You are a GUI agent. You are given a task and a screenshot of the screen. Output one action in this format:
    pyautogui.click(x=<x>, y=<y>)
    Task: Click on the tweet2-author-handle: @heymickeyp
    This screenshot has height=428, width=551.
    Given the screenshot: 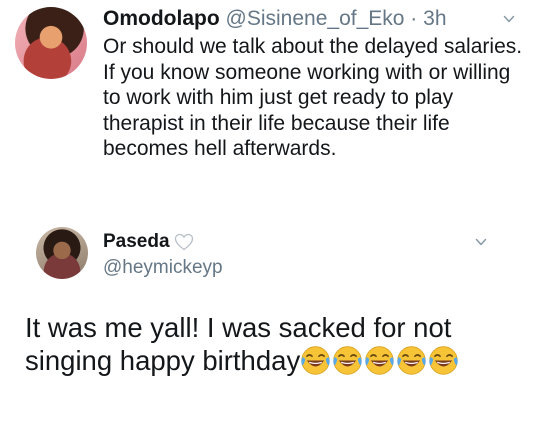 What is the action you would take?
    pyautogui.click(x=163, y=268)
    